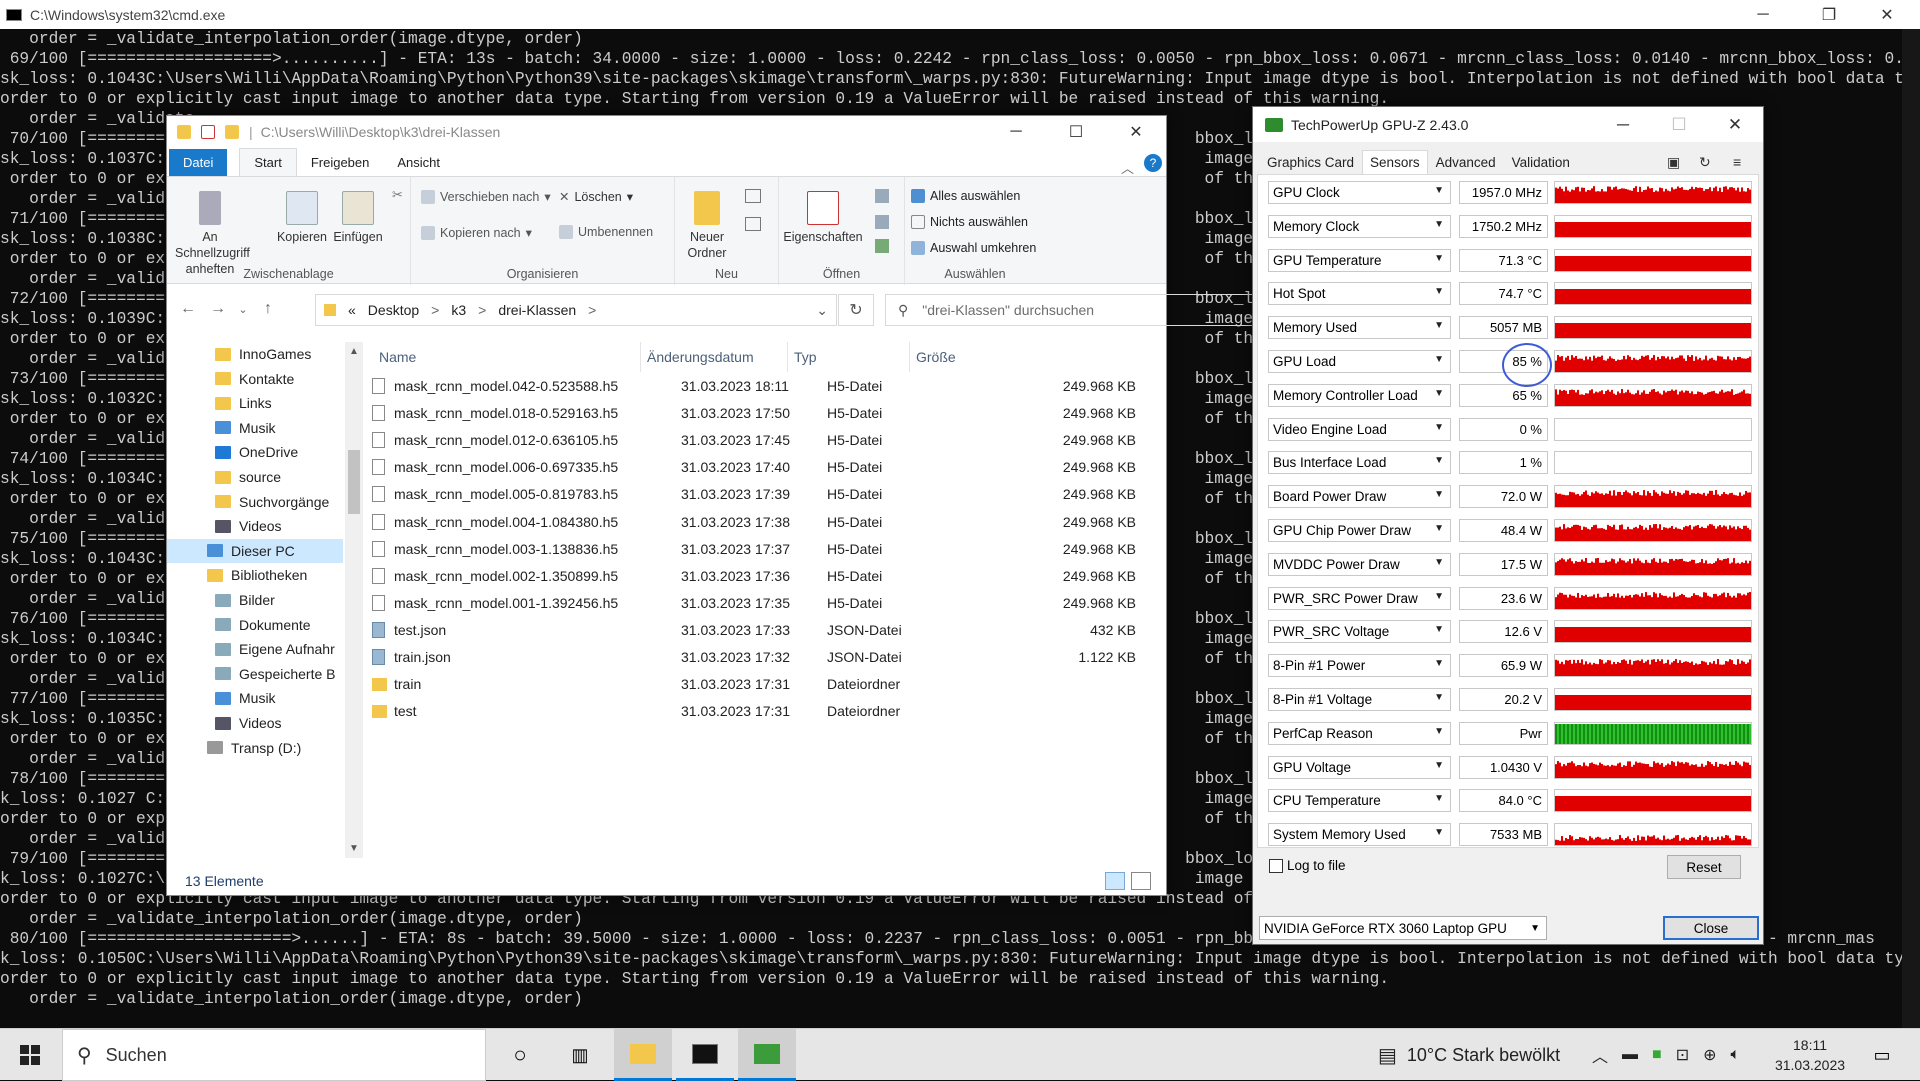  Describe the element at coordinates (1359, 361) in the screenshot. I see `sensor-name-dropdown: GPU Load ▼` at that location.